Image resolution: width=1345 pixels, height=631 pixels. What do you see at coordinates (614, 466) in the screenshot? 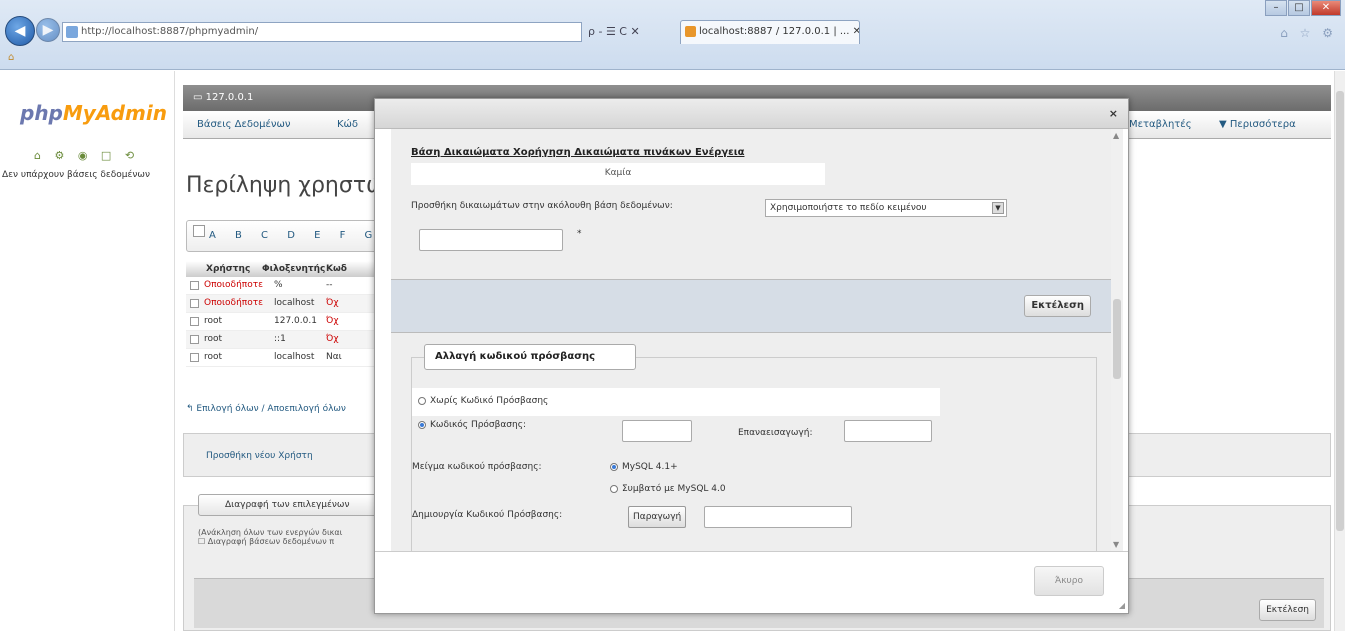
I see `radio-selected-icon` at bounding box center [614, 466].